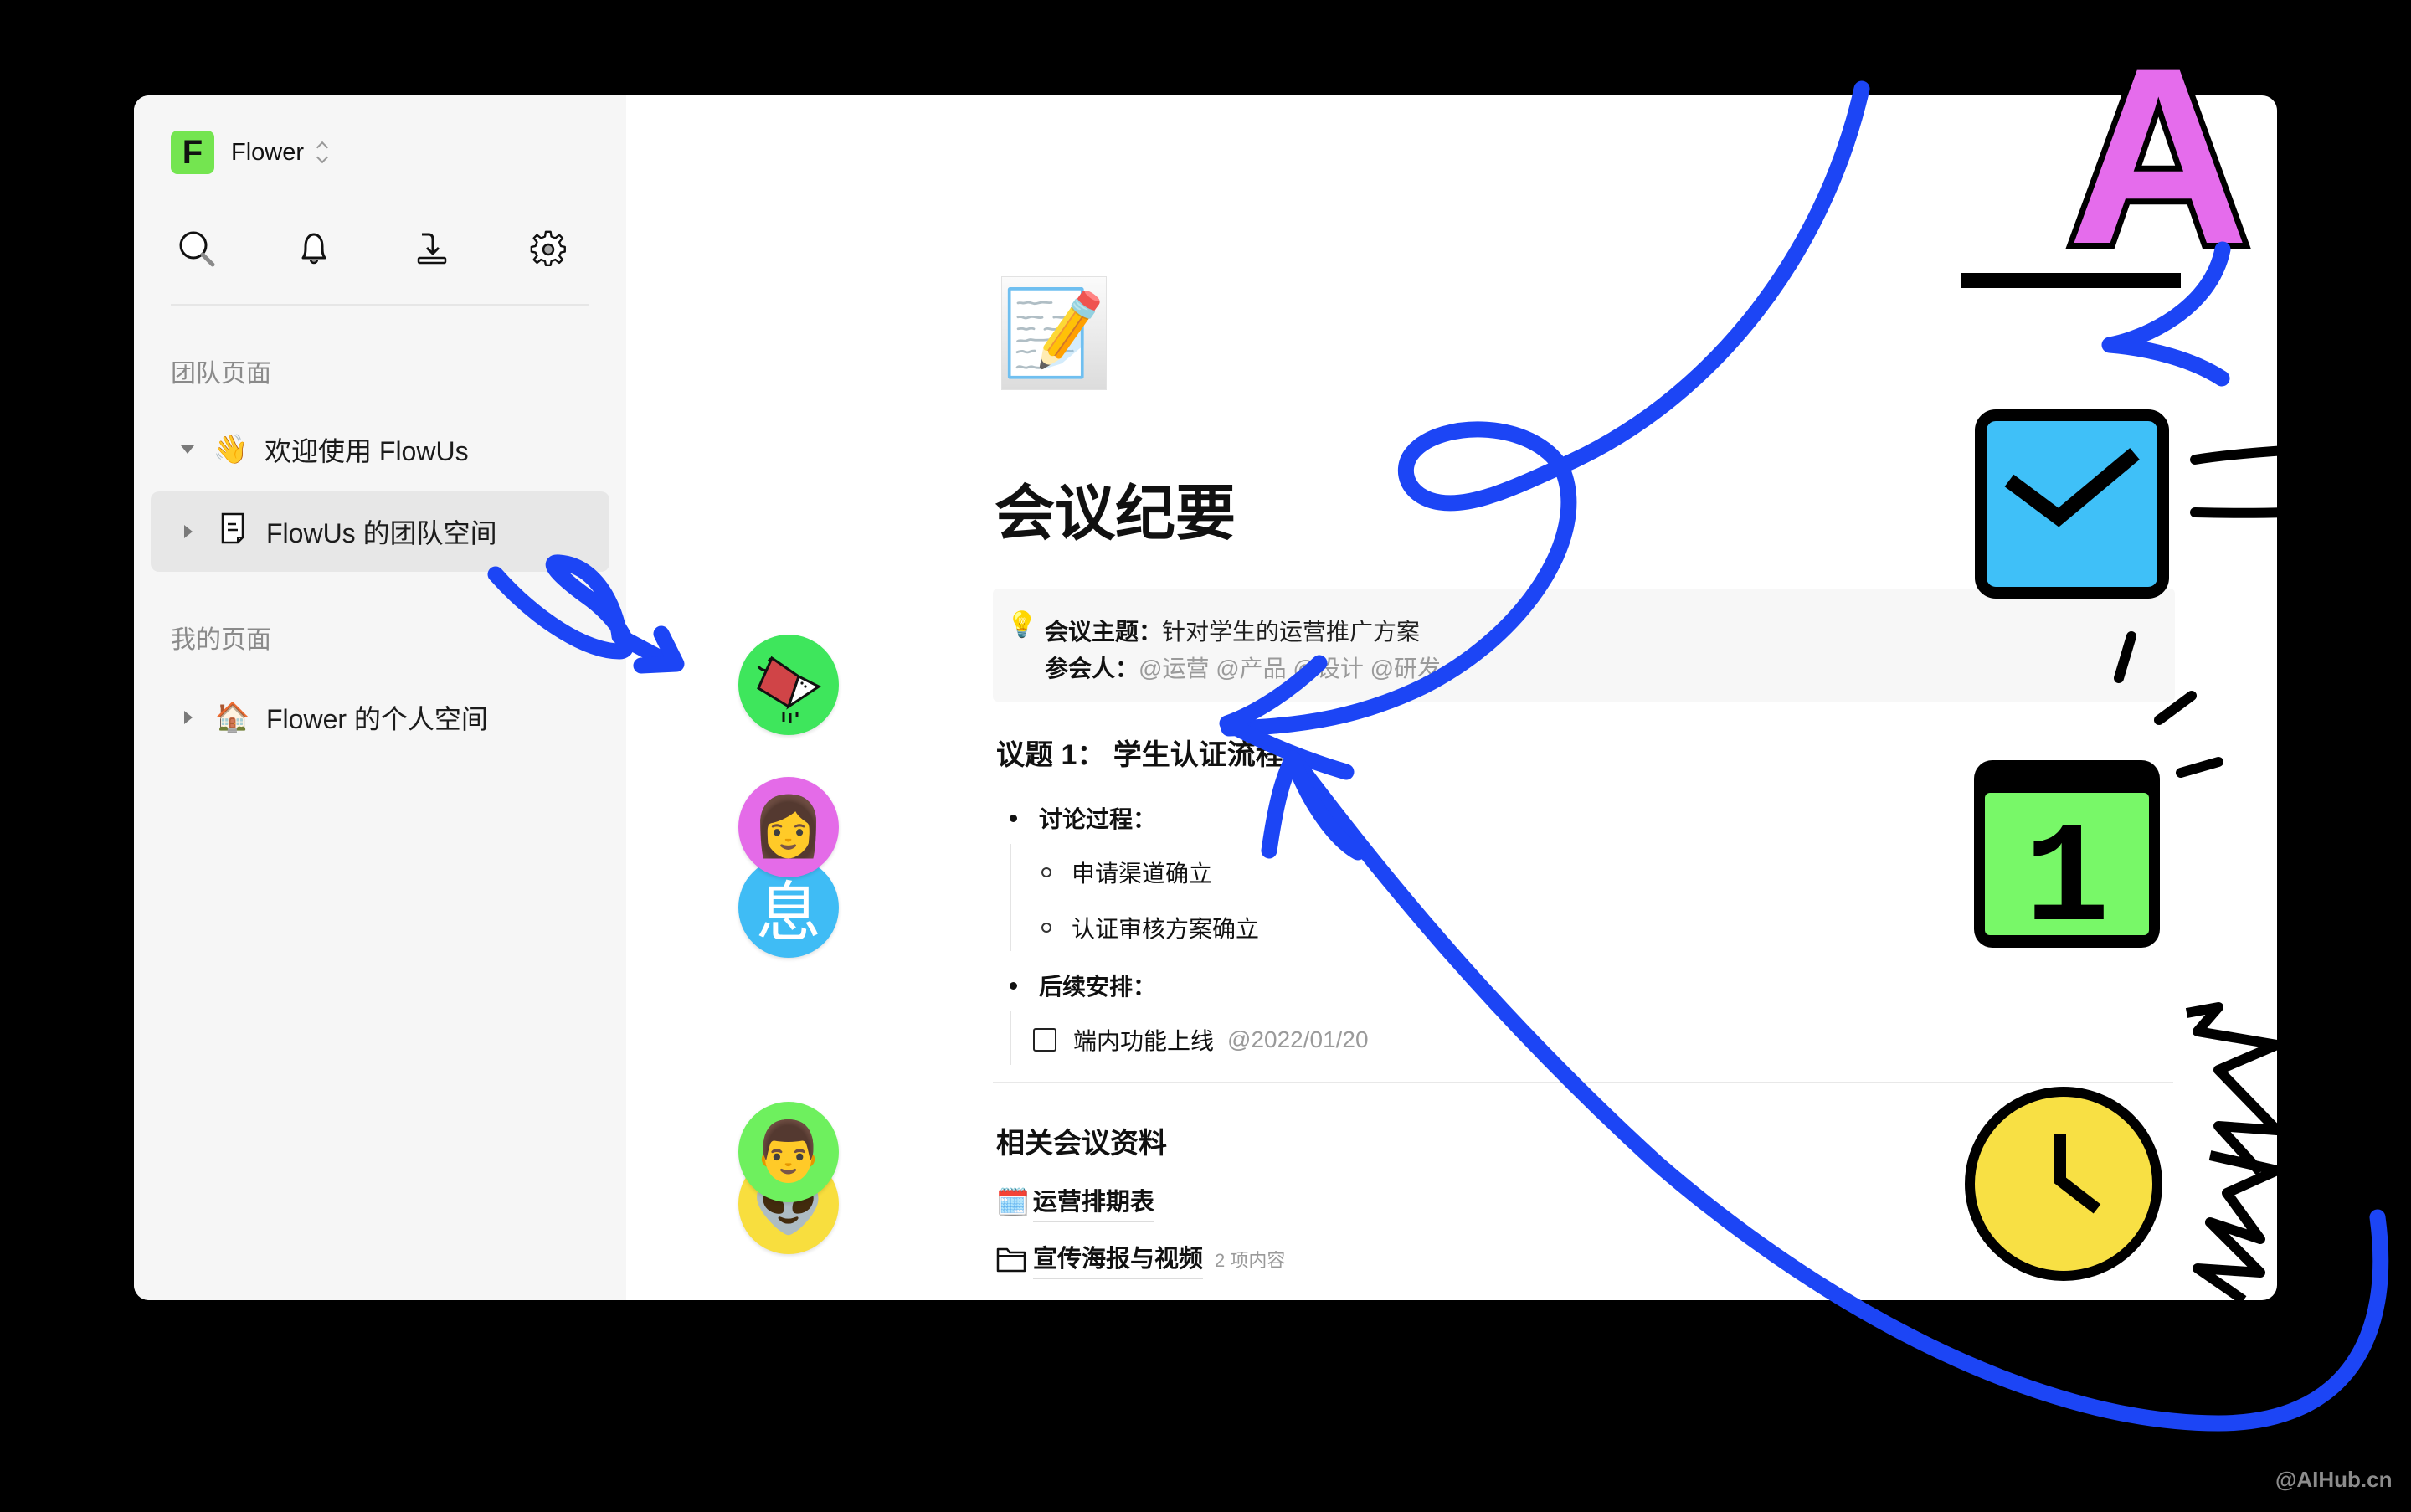 The image size is (2411, 1512). What do you see at coordinates (789, 689) in the screenshot?
I see `bird-drawing-icon` at bounding box center [789, 689].